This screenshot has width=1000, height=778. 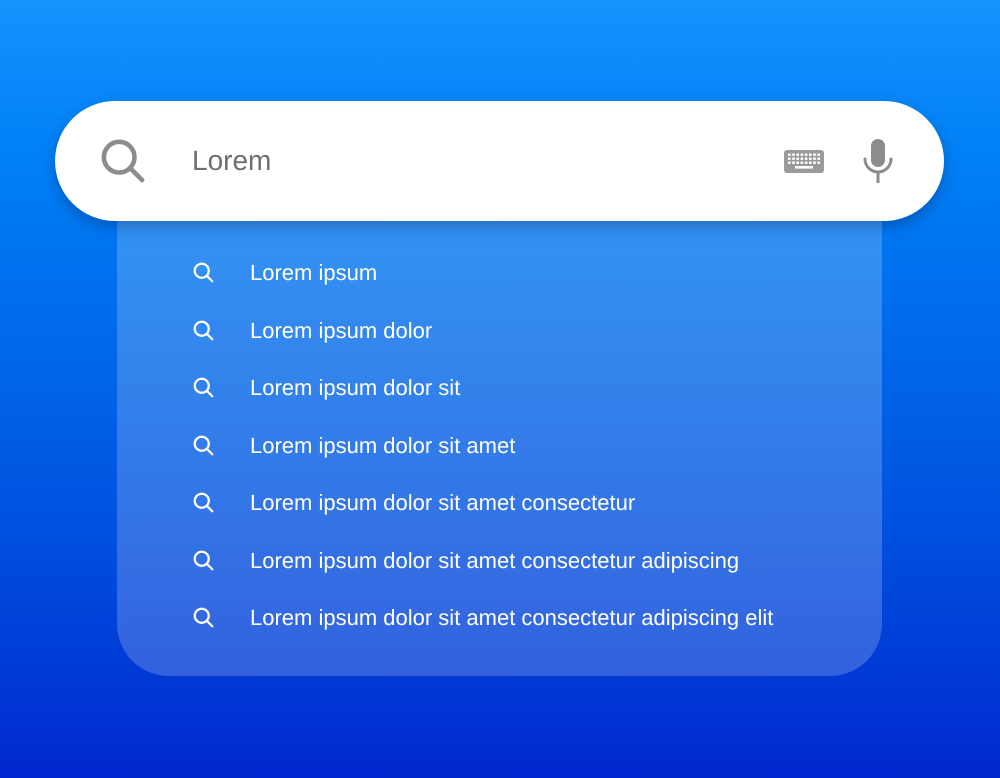 What do you see at coordinates (499, 617) in the screenshot?
I see `suggestion-item: Lorem ipsum dolor sit amet consectetur adipiscing elit` at bounding box center [499, 617].